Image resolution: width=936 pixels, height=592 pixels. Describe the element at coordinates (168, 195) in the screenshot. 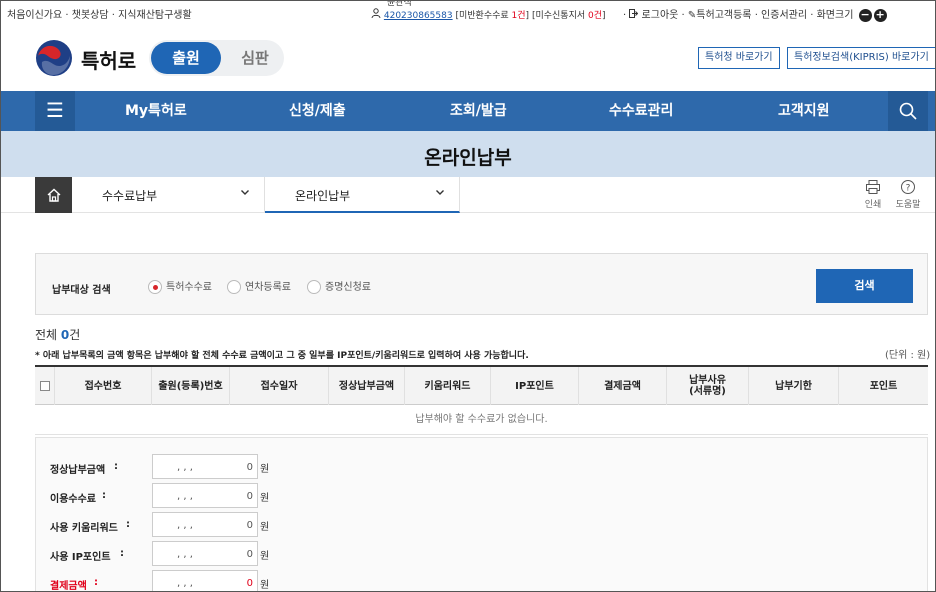

I see `breadcrumb-fee-payment: 수수료납부` at that location.